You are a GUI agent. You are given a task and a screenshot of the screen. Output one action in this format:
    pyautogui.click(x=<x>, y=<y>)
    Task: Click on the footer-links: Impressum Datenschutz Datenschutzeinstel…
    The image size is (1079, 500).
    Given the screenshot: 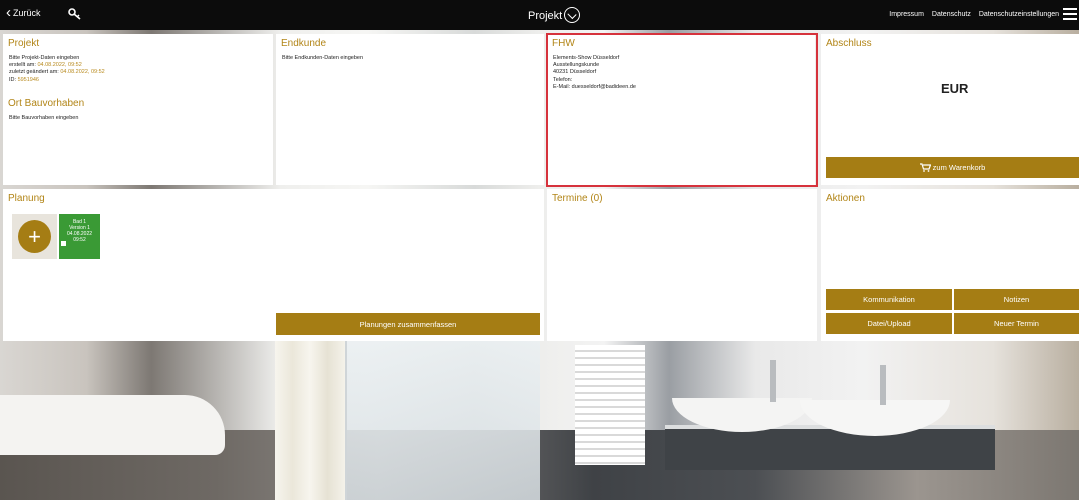 What is the action you would take?
    pyautogui.click(x=974, y=14)
    